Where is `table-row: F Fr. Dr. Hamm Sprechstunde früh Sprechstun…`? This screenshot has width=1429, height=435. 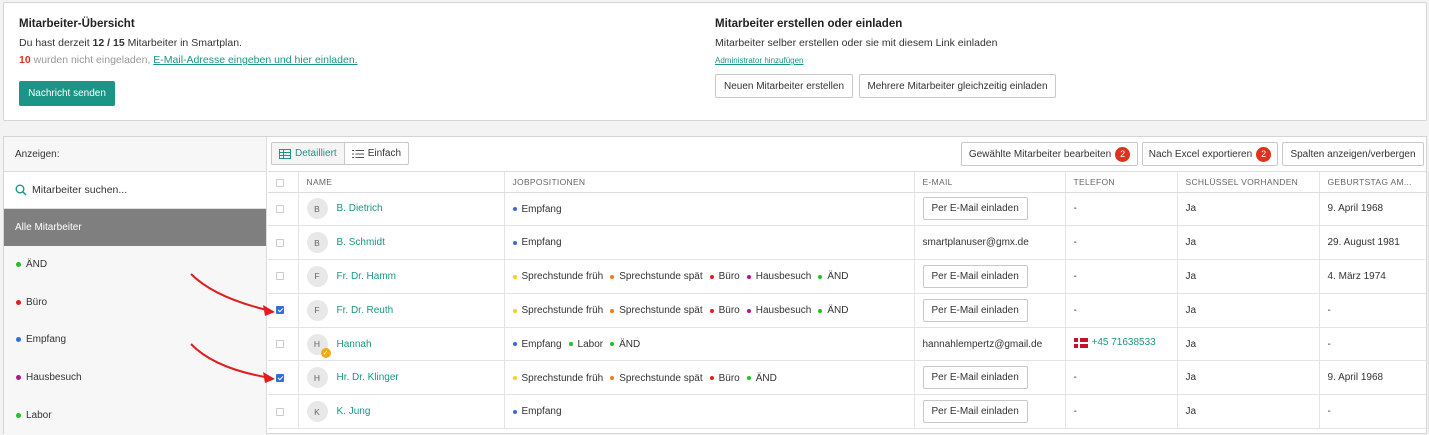 table-row: F Fr. Dr. Hamm Sprechstunde früh Sprechstun… is located at coordinates (848, 276).